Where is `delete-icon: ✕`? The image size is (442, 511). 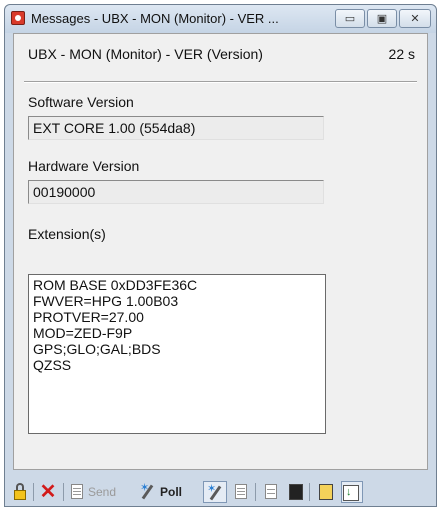
delete-icon: ✕ is located at coordinates (48, 492).